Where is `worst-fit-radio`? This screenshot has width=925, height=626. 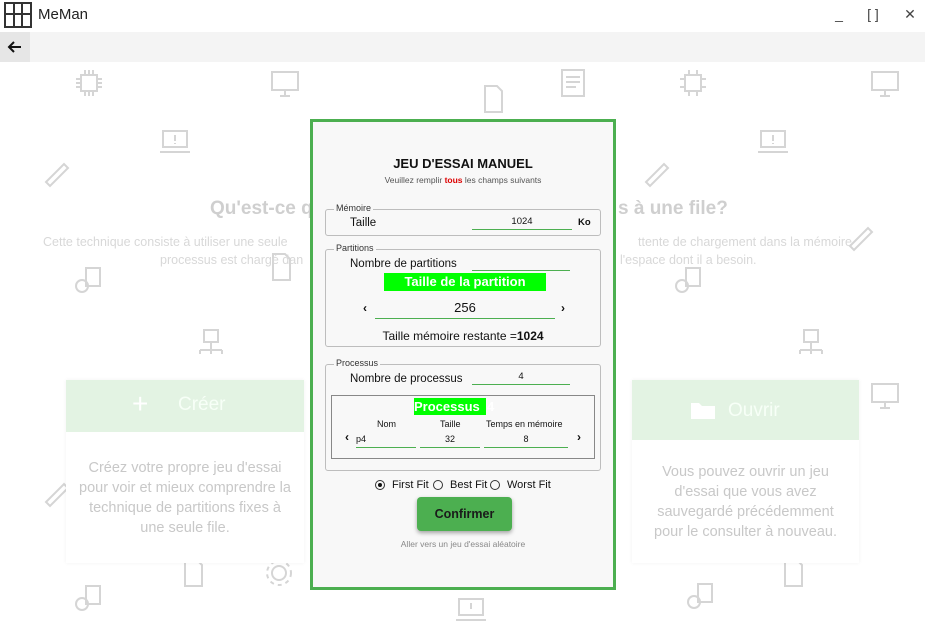 worst-fit-radio is located at coordinates (495, 485).